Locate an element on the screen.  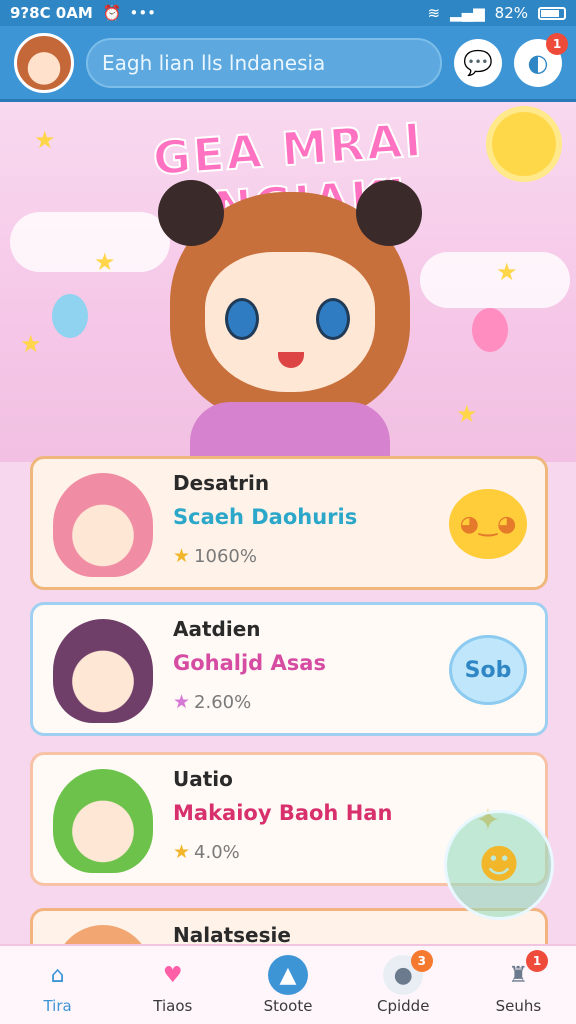
list-item: Nalatsesie is located at coordinates (289, 927).